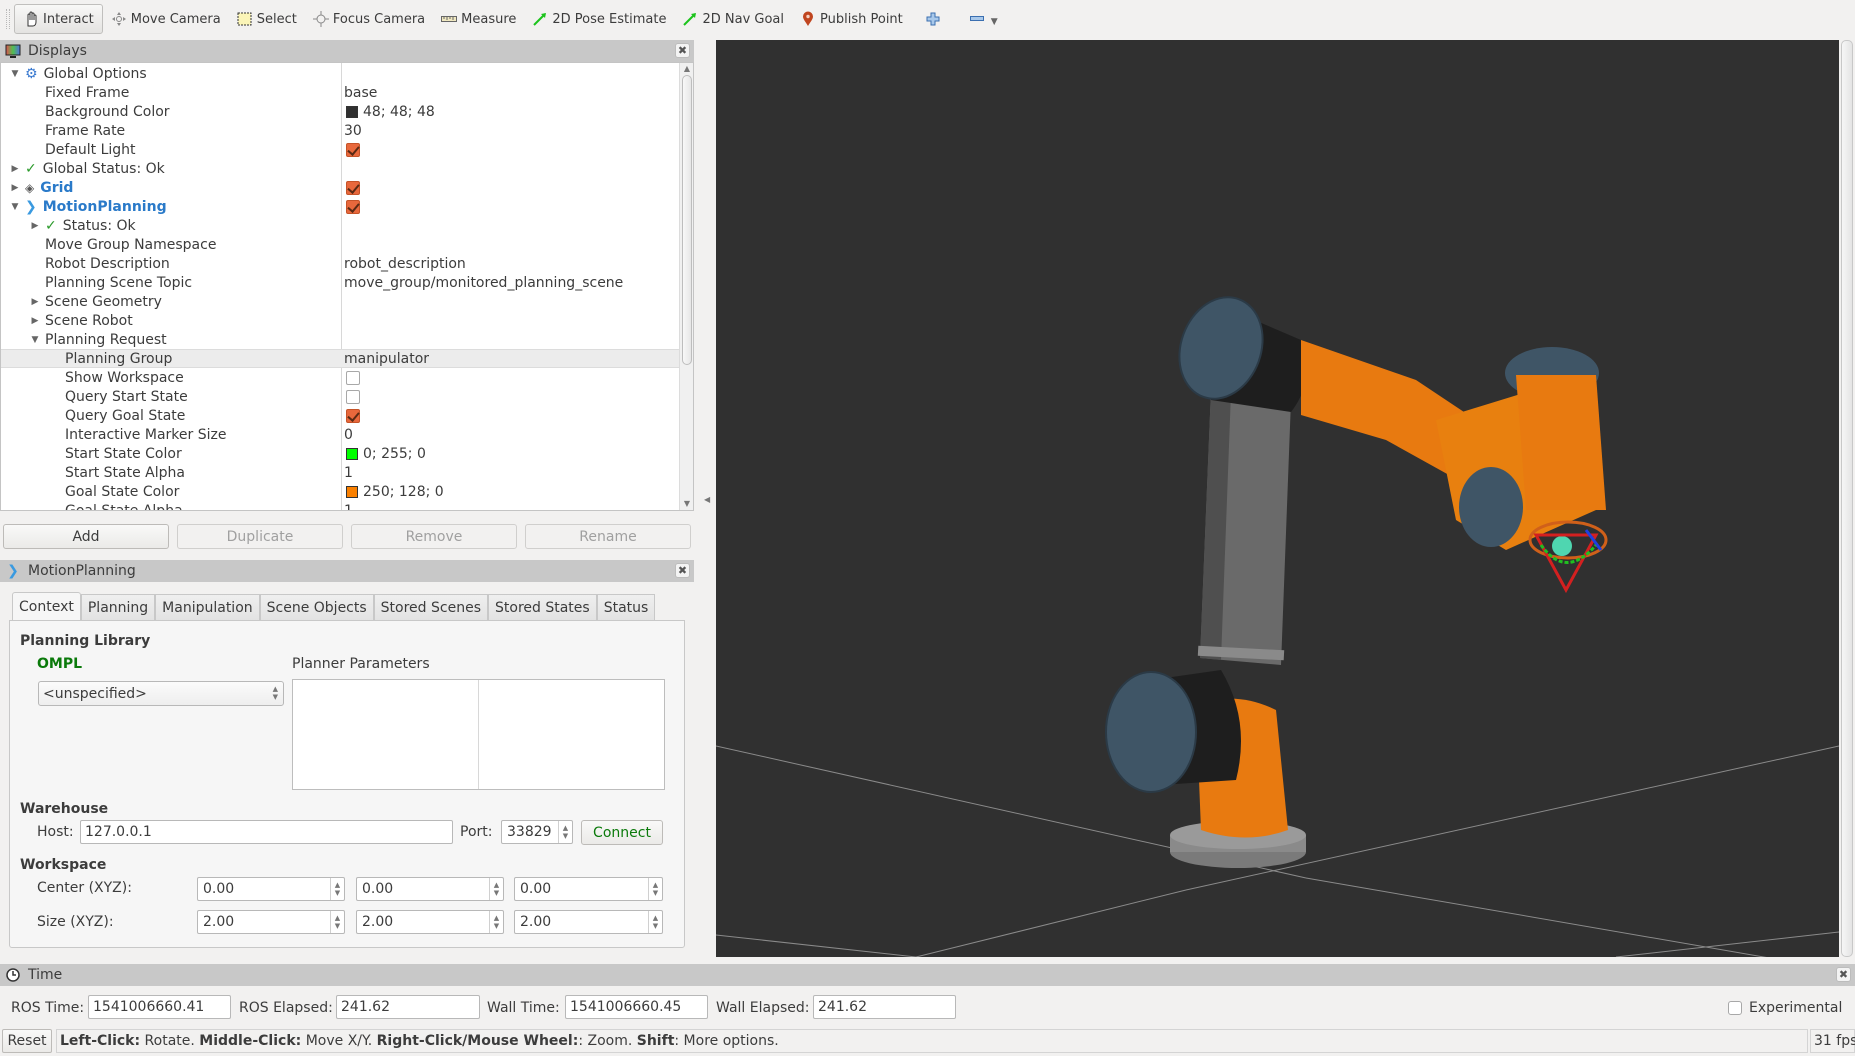 The image size is (1855, 1056). Describe the element at coordinates (341, 506) in the screenshot. I see `tree-row-goal-state-alpha: Goal State Alpha 1` at that location.